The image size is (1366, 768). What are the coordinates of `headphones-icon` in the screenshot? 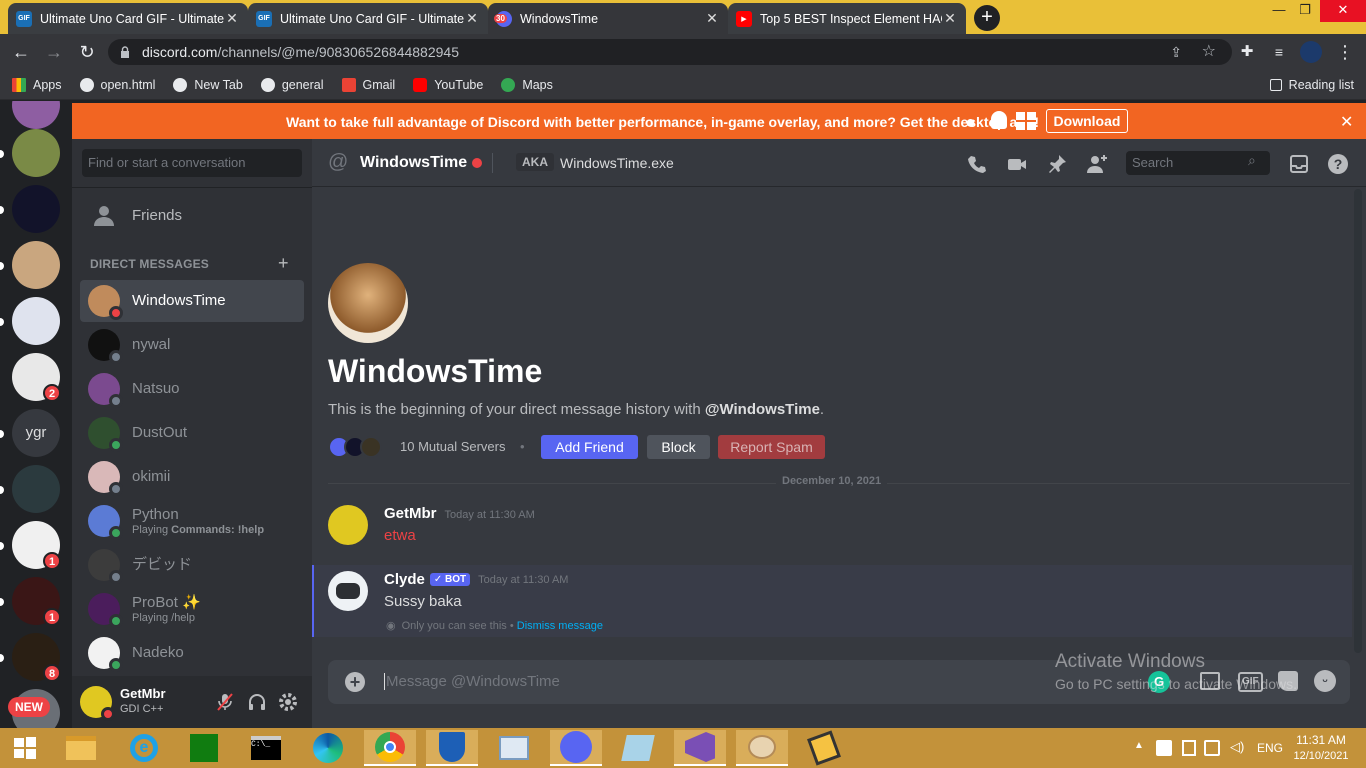 It's located at (257, 702).